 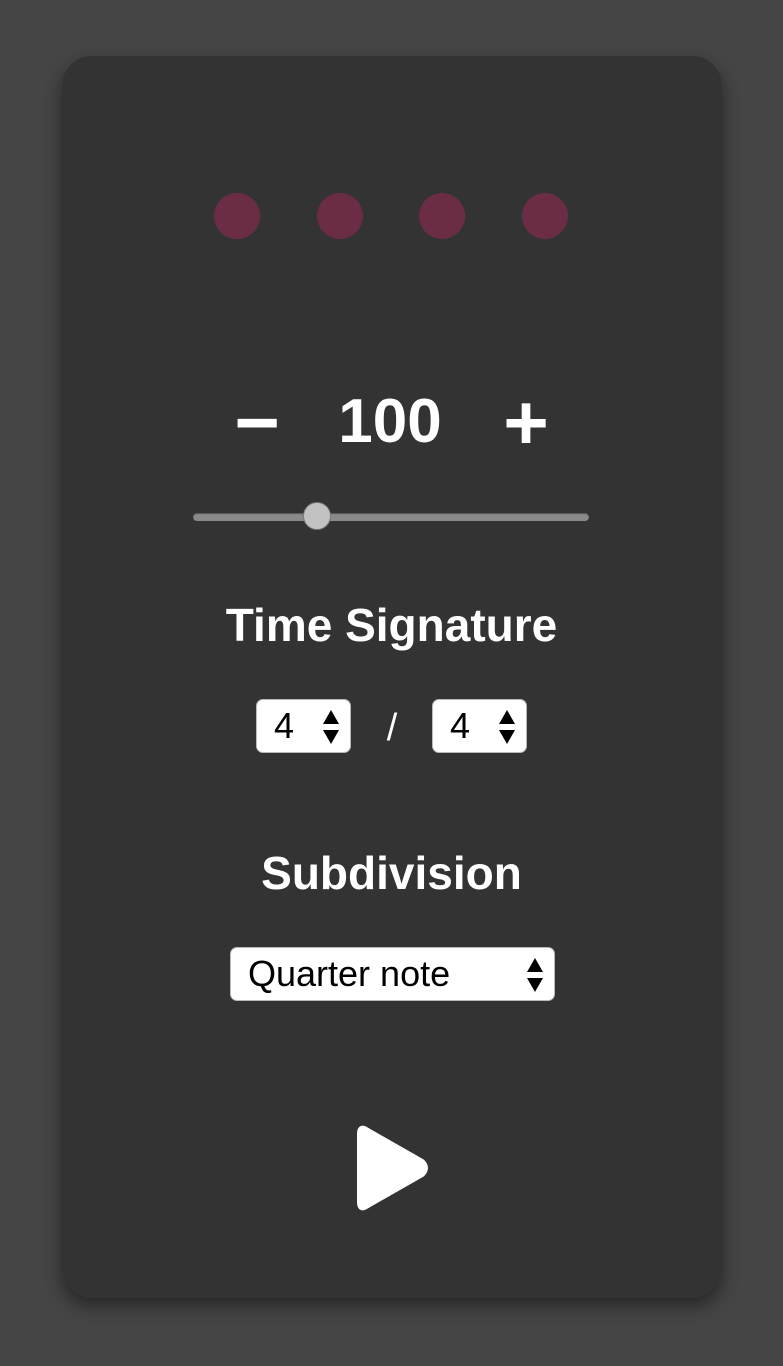 I want to click on subdivision-title: Subdivision, so click(x=391, y=873).